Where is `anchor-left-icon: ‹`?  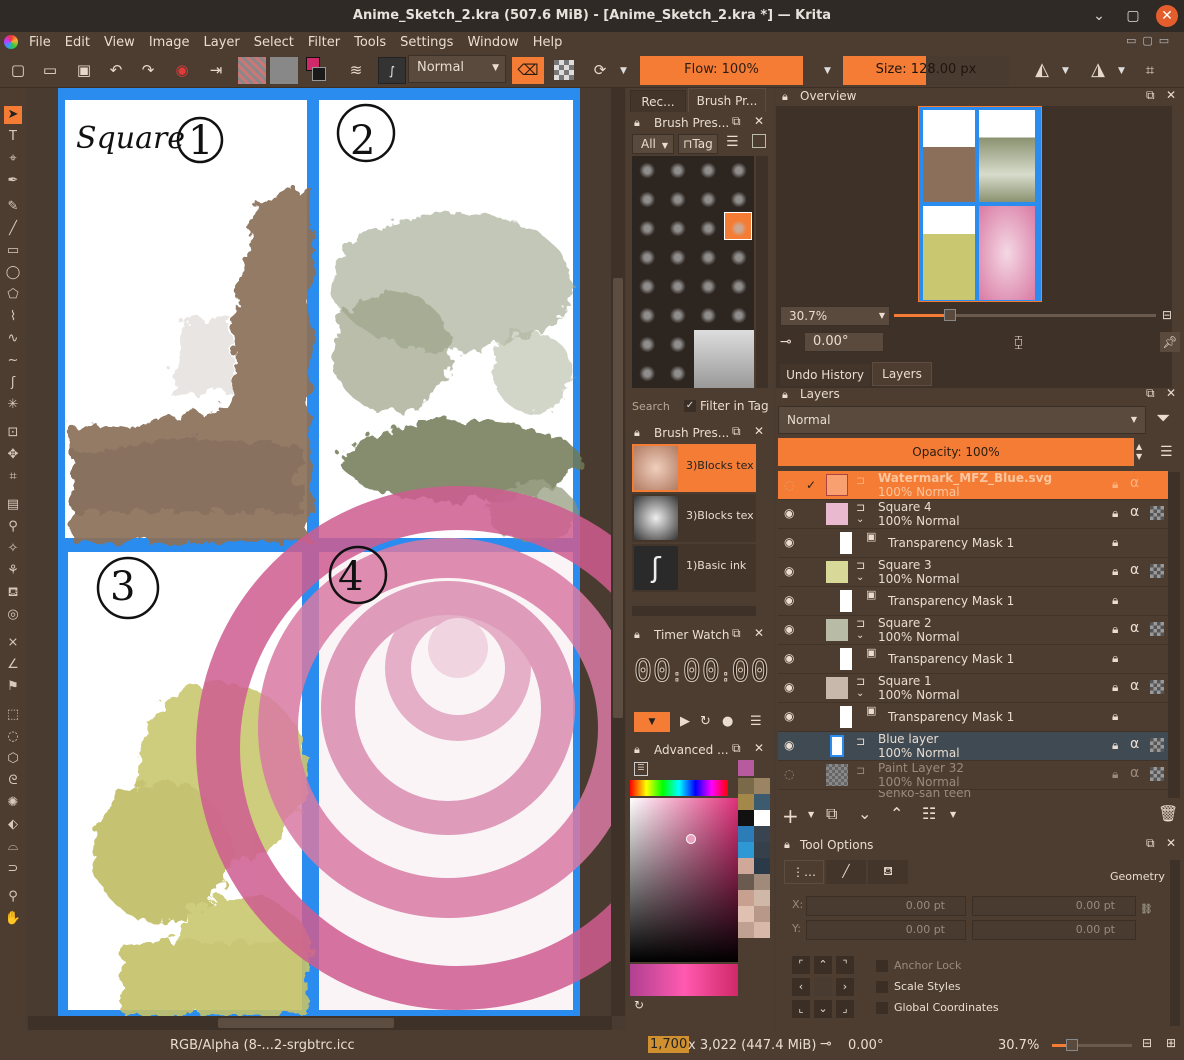
anchor-left-icon: ‹ is located at coordinates (801, 987).